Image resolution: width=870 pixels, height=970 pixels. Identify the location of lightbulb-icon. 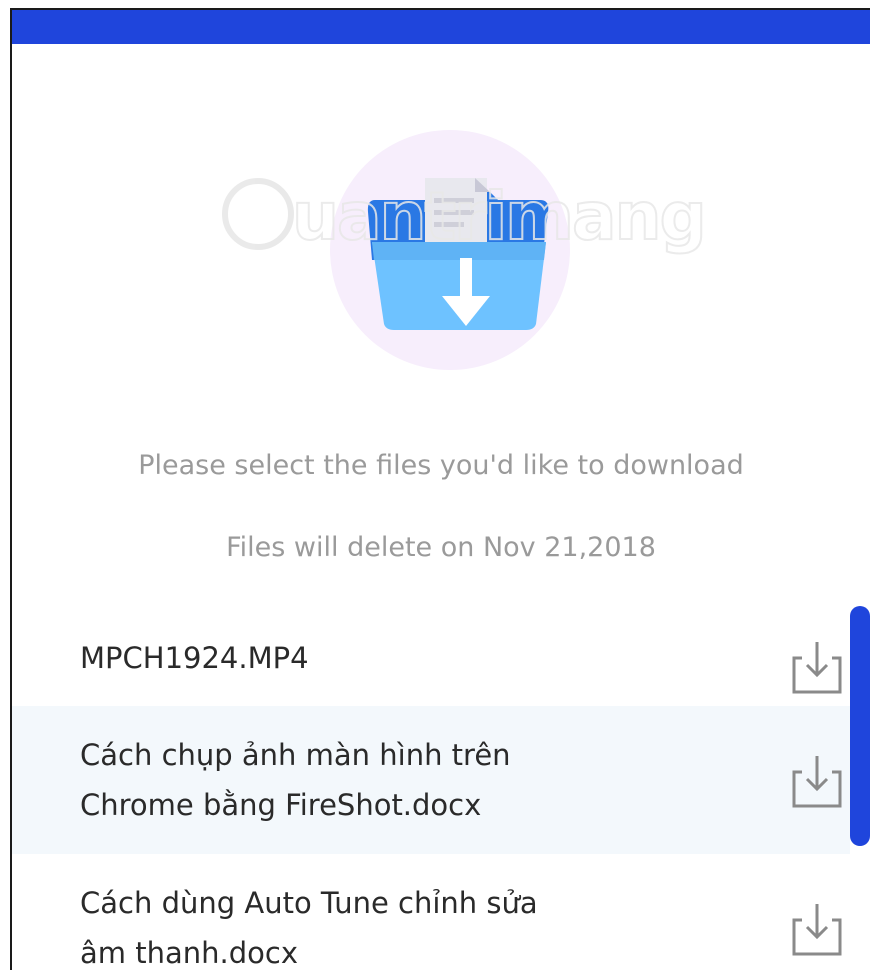
(258, 214).